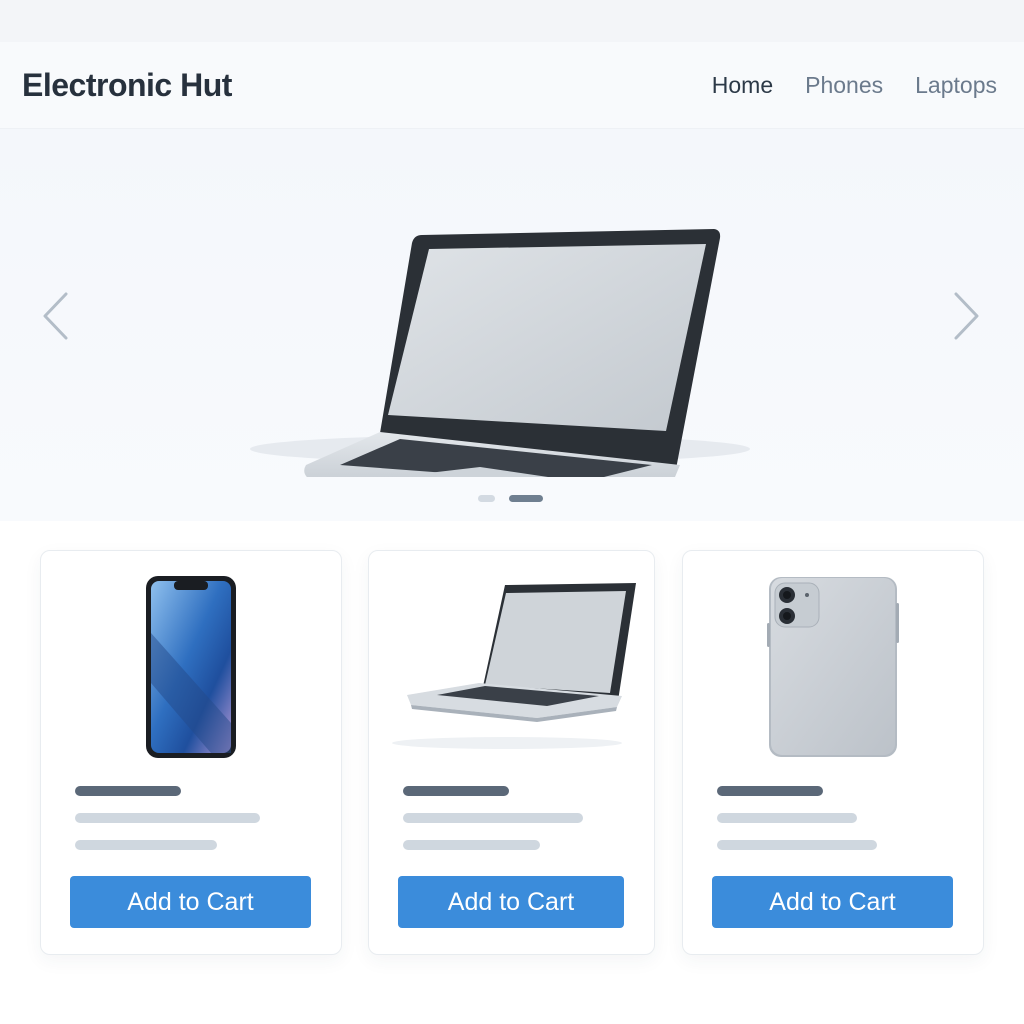 The height and width of the screenshot is (1024, 1024). What do you see at coordinates (512, 85) in the screenshot?
I see `site-header: Electronic Hut Home Phones Laptops` at bounding box center [512, 85].